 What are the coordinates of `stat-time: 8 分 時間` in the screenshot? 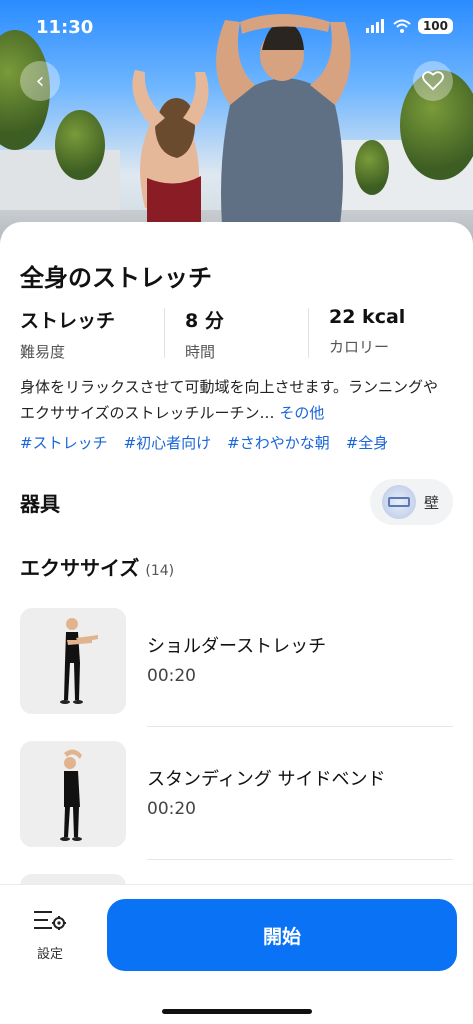 It's located at (236, 334).